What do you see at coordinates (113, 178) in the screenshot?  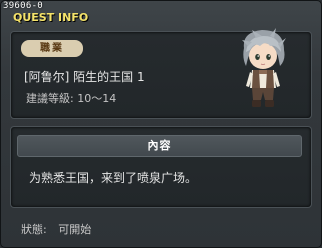 I see `content-text: 为熟悉王国，来到了喷泉广场。` at bounding box center [113, 178].